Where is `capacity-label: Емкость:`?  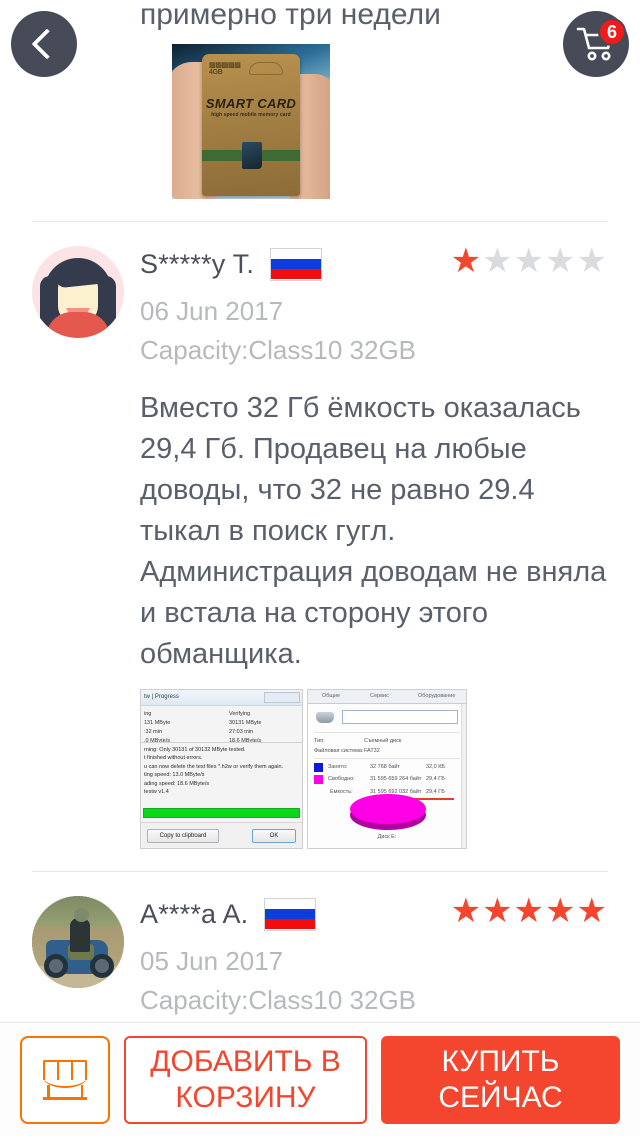
capacity-label: Емкость: is located at coordinates (341, 792).